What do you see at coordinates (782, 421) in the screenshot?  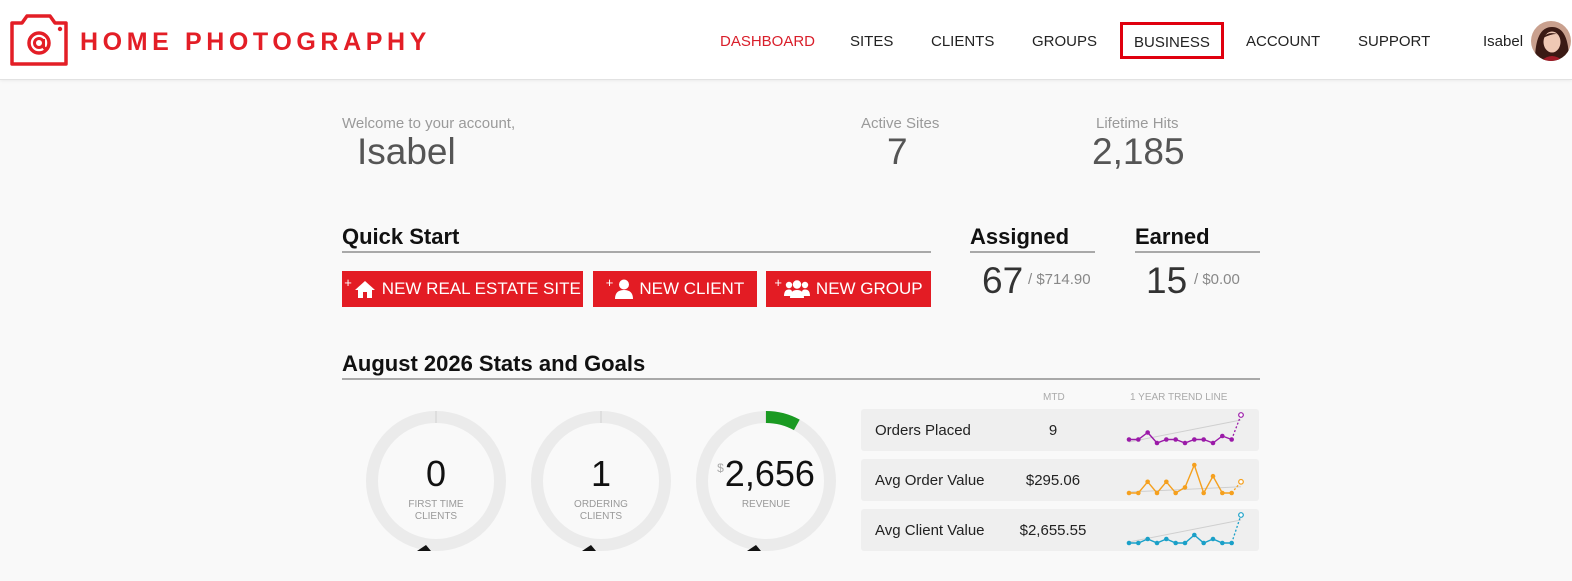 I see `gauge-progress-arc` at bounding box center [782, 421].